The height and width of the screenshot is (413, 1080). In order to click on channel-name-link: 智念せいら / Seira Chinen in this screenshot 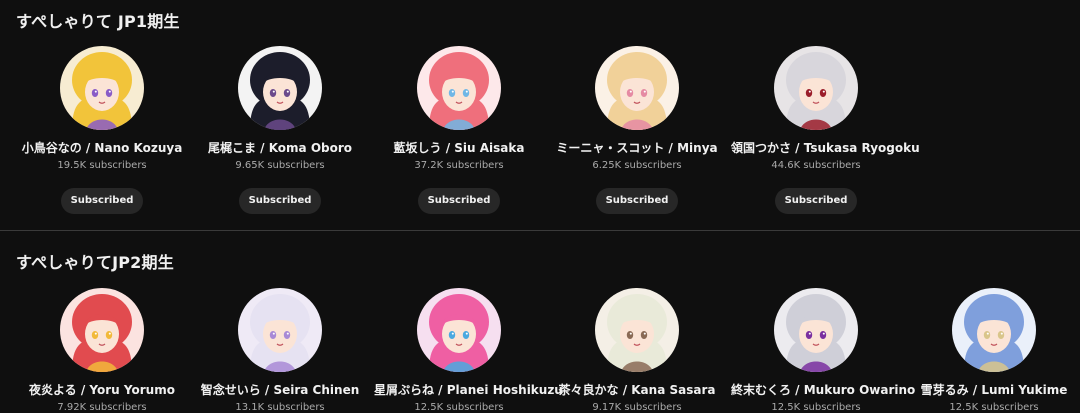, I will do `click(280, 390)`.